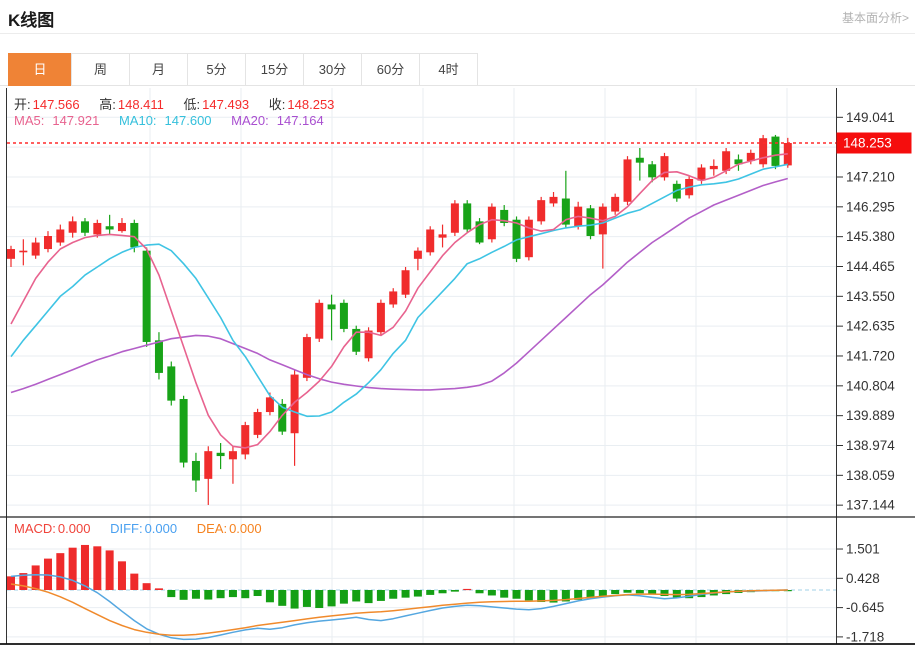  I want to click on tab-week: 周, so click(100, 69).